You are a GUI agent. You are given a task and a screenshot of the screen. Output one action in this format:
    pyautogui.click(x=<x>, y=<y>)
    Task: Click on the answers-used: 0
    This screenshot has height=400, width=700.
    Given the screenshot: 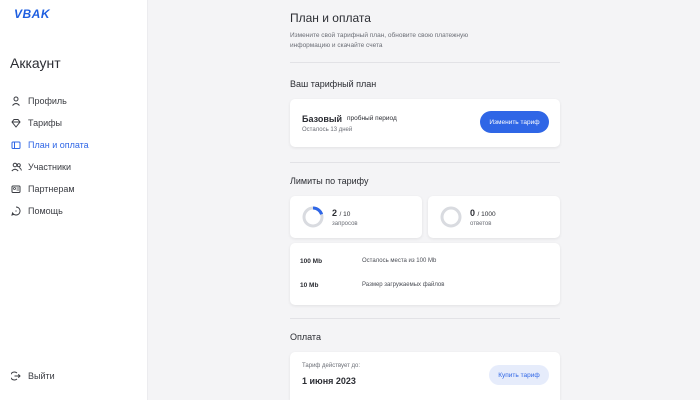 What is the action you would take?
    pyautogui.click(x=473, y=213)
    